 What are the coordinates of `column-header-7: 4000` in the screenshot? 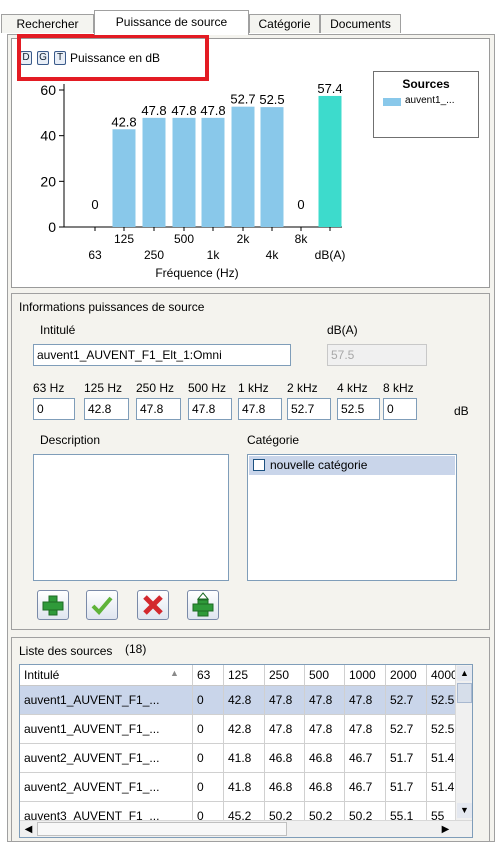 It's located at (442, 675).